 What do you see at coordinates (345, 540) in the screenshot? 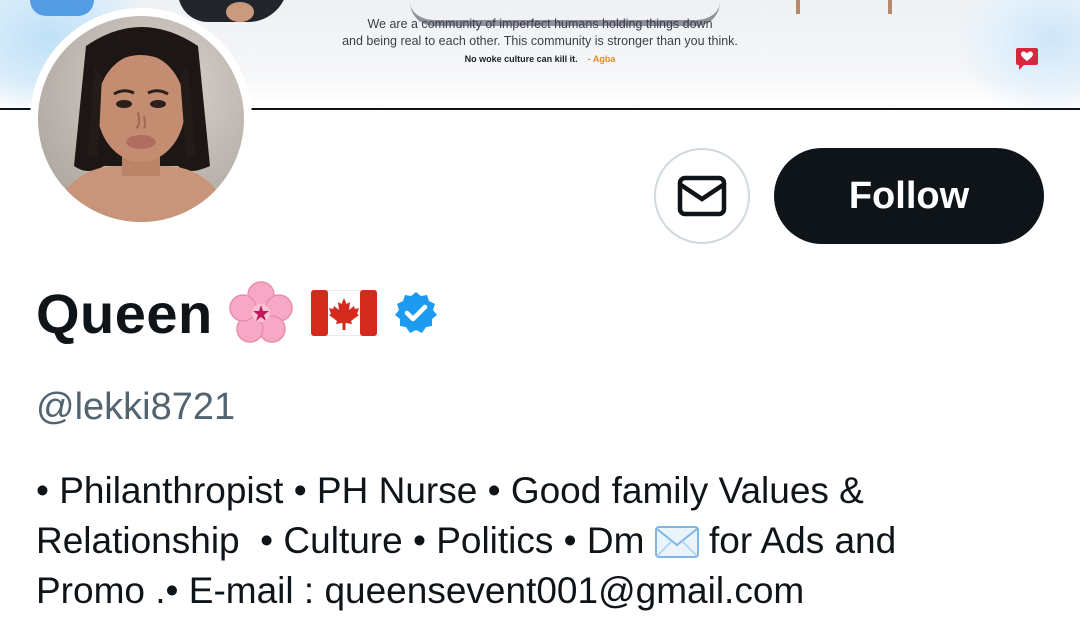
I see `bio-line-segment: Relationship • Culture • Politics • Dm` at bounding box center [345, 540].